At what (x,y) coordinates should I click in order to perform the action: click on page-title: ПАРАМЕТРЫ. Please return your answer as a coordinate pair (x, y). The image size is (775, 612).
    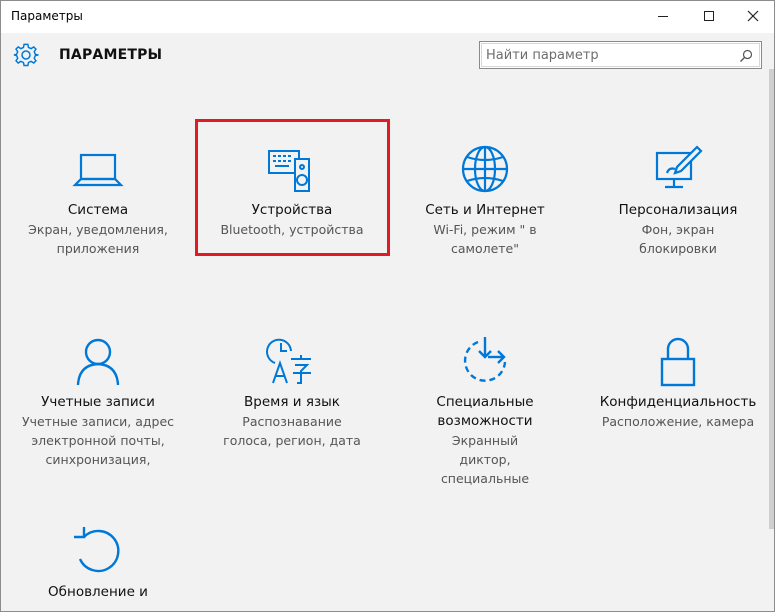
    Looking at the image, I should click on (111, 55).